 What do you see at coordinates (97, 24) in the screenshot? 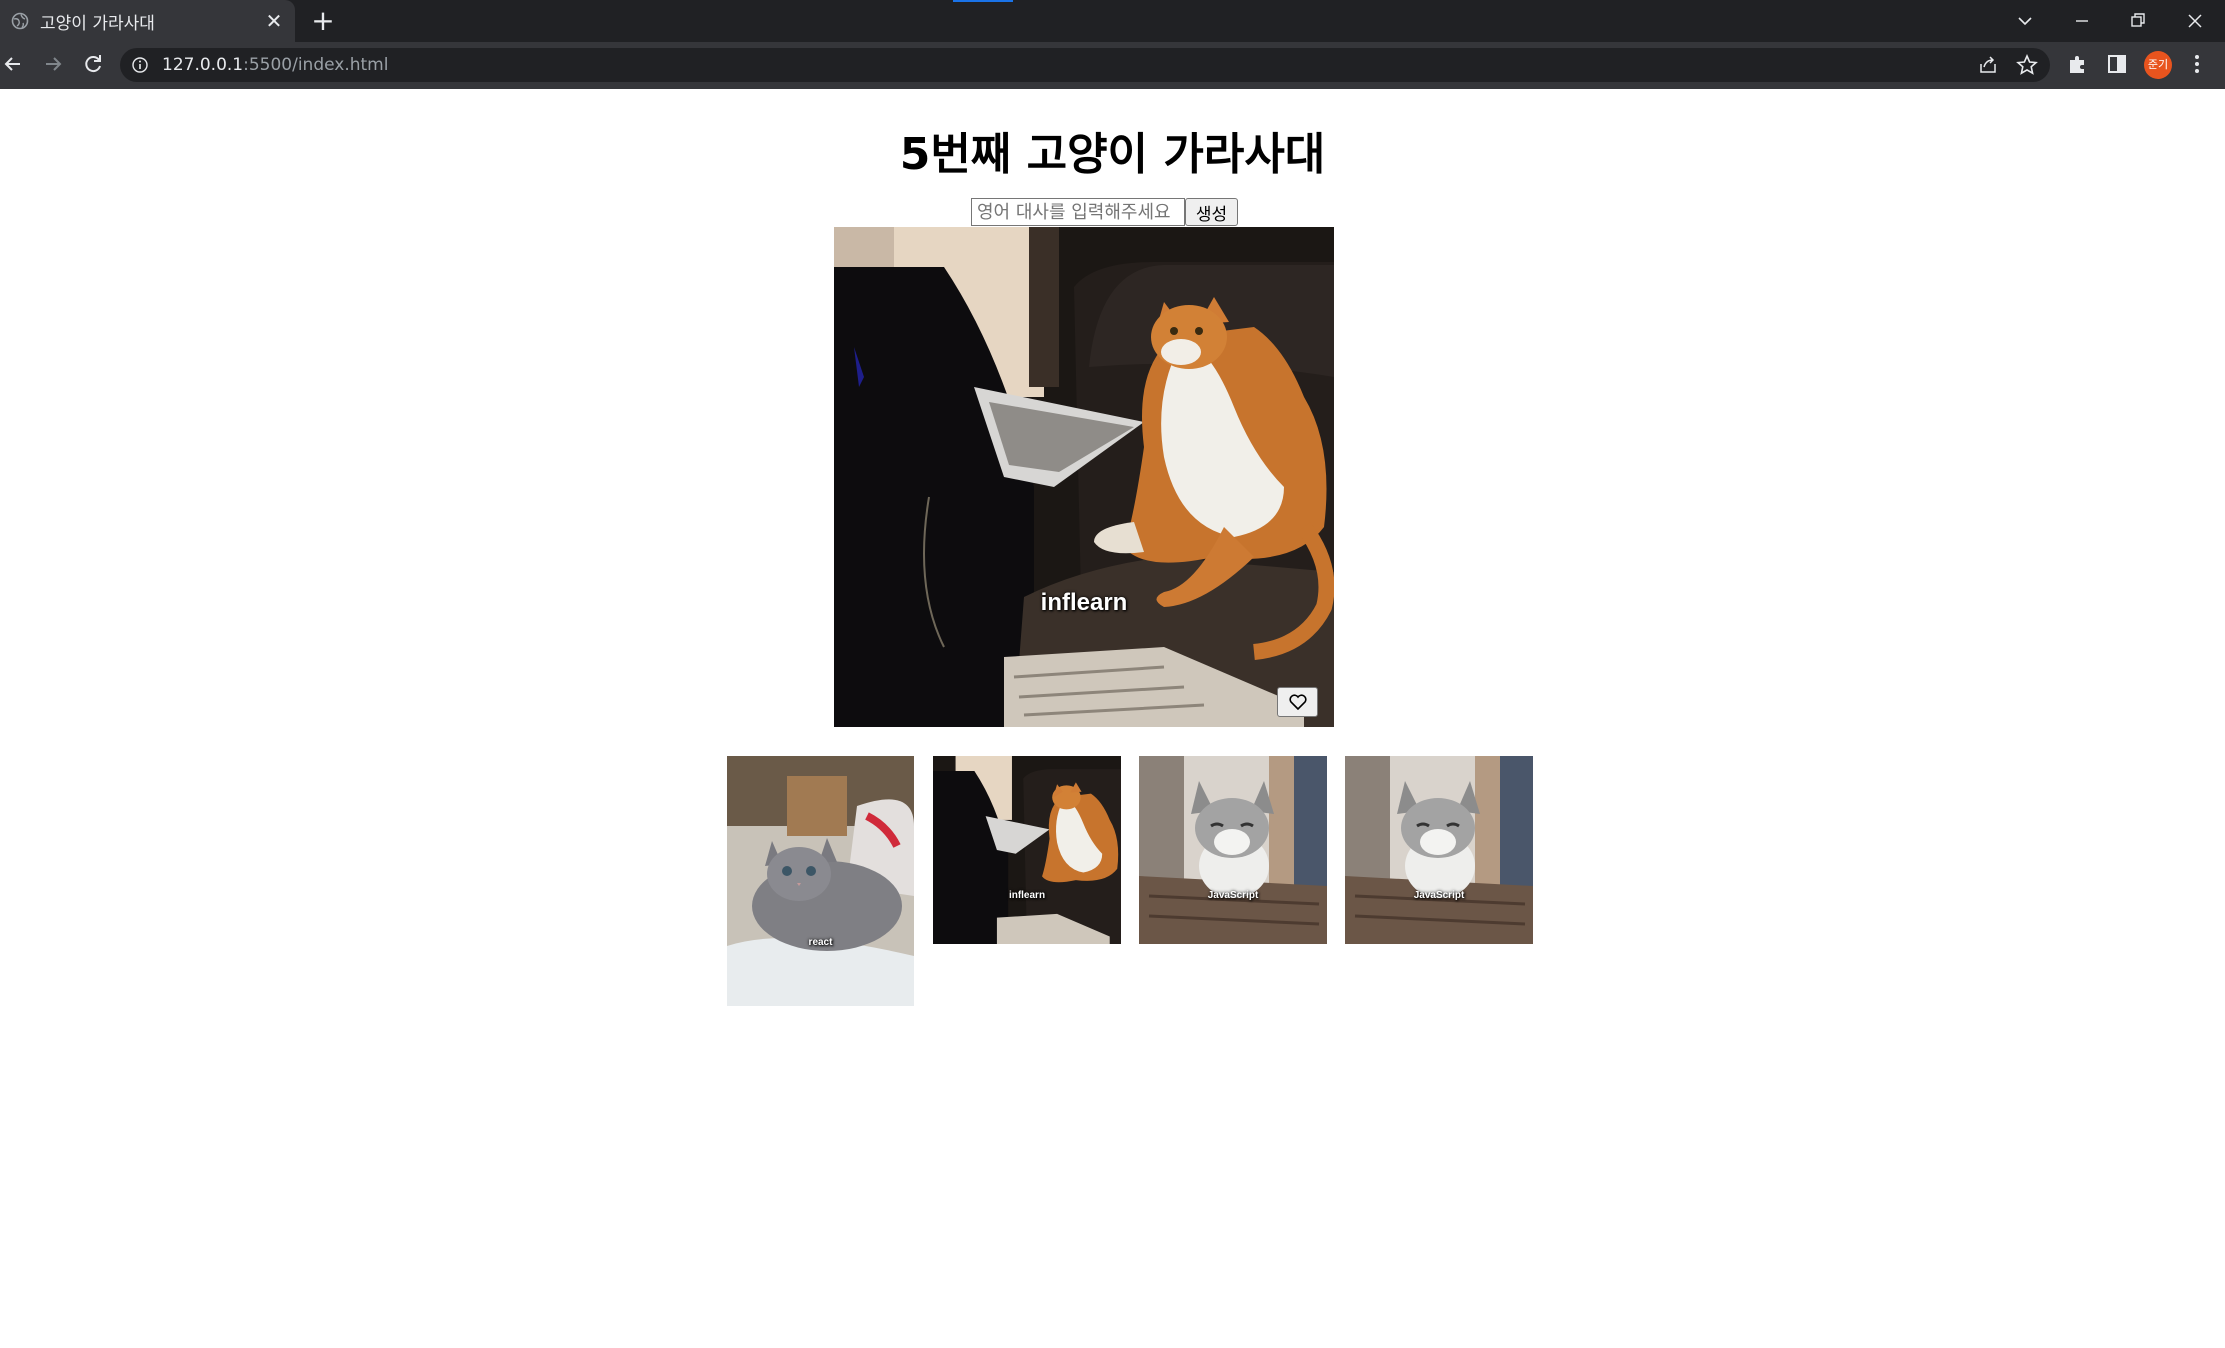
I see `tab-title: 고양이 가라사대` at bounding box center [97, 24].